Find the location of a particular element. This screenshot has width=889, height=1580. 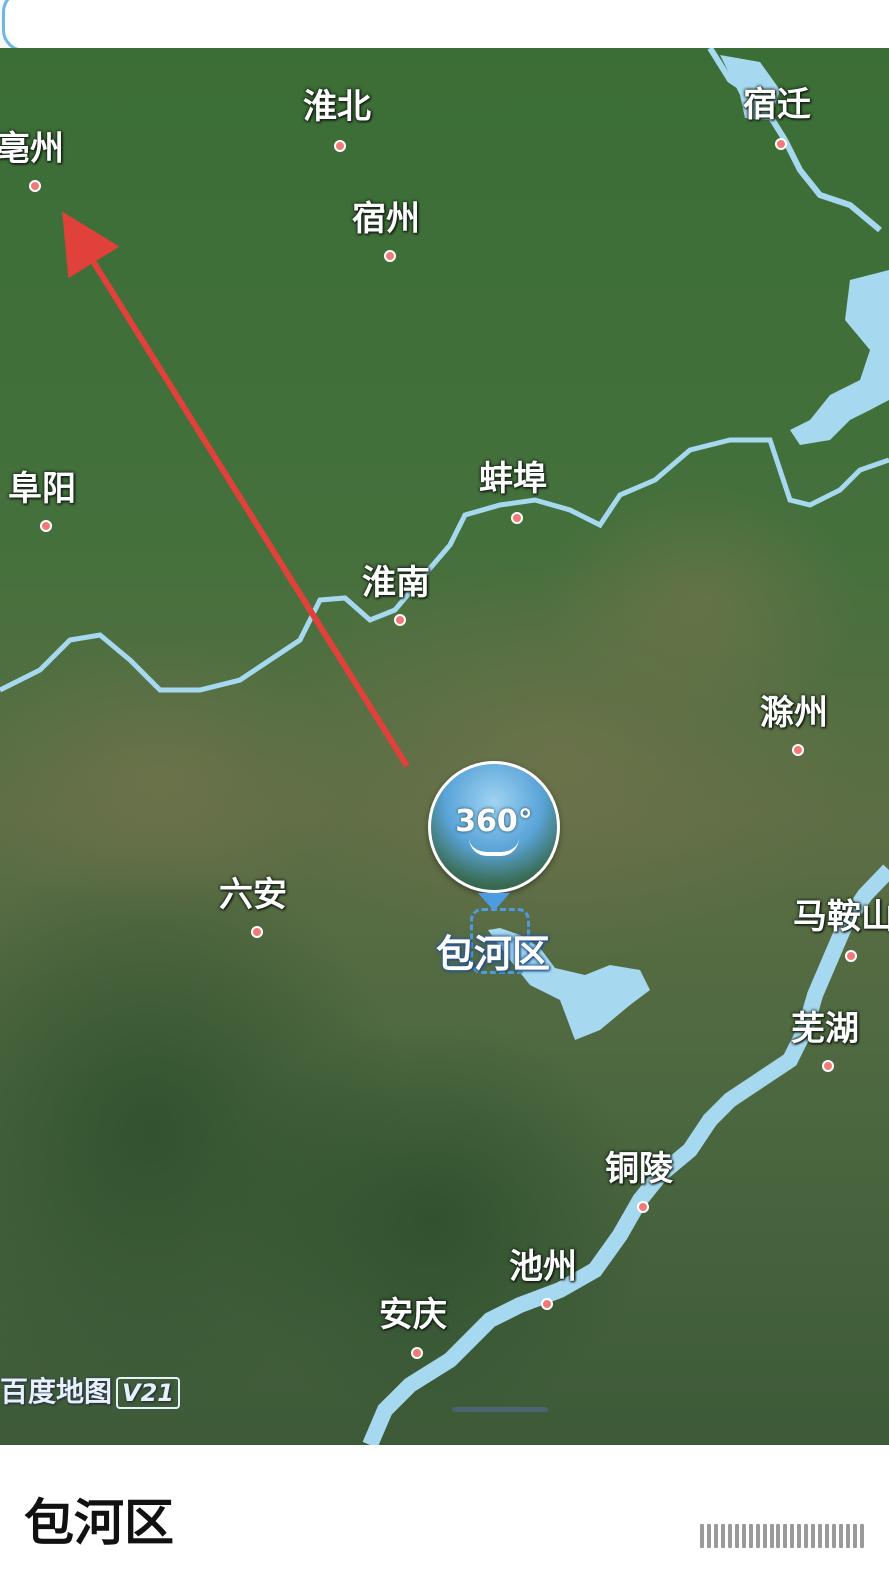

city-dot-chuzhou is located at coordinates (798, 750).